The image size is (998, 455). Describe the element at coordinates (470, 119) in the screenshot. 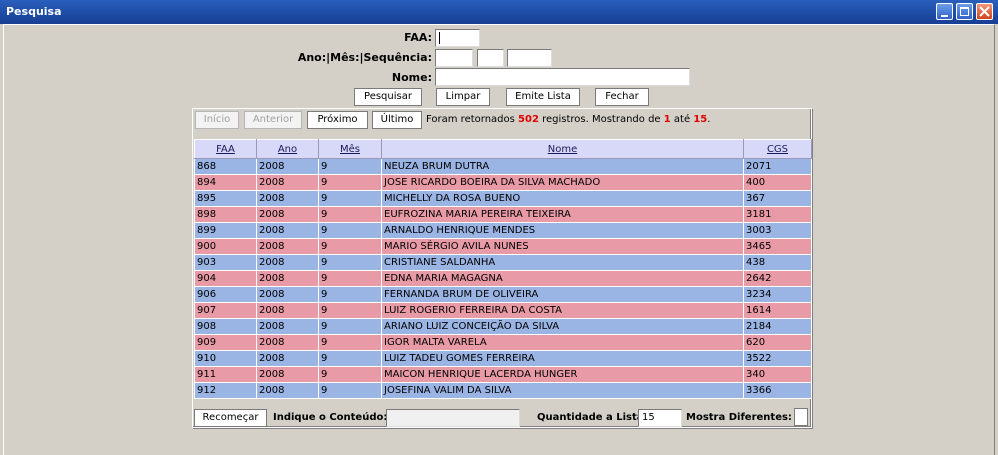

I see `status-prefix: Foram retornados` at that location.